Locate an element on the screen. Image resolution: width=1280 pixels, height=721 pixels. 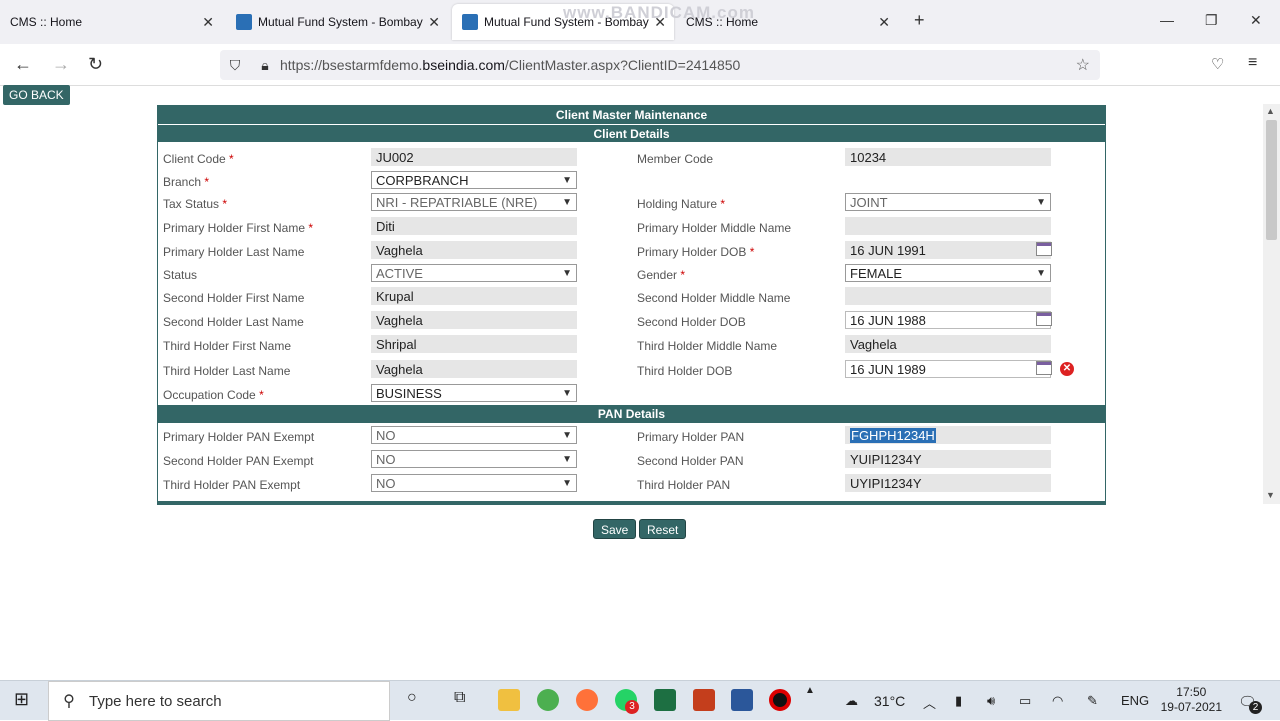
speaker-icon: 🔊︎ is located at coordinates (991, 701).